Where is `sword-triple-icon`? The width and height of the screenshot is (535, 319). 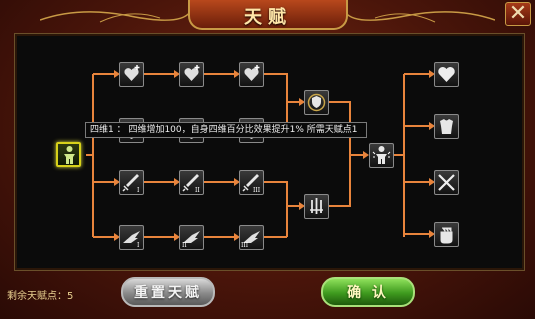 sword-triple-icon is located at coordinates (316, 206).